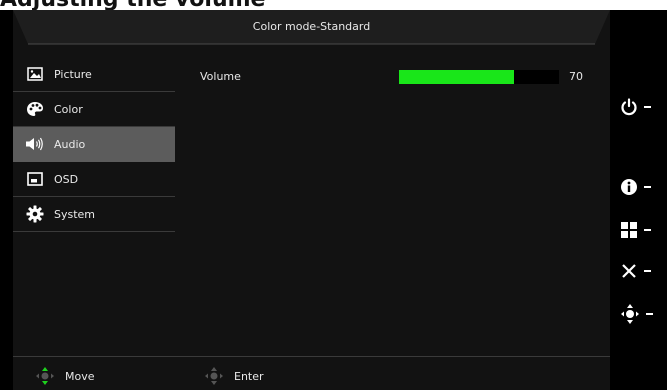 This screenshot has width=667, height=390. What do you see at coordinates (45, 376) in the screenshot?
I see `joystick-move-icon` at bounding box center [45, 376].